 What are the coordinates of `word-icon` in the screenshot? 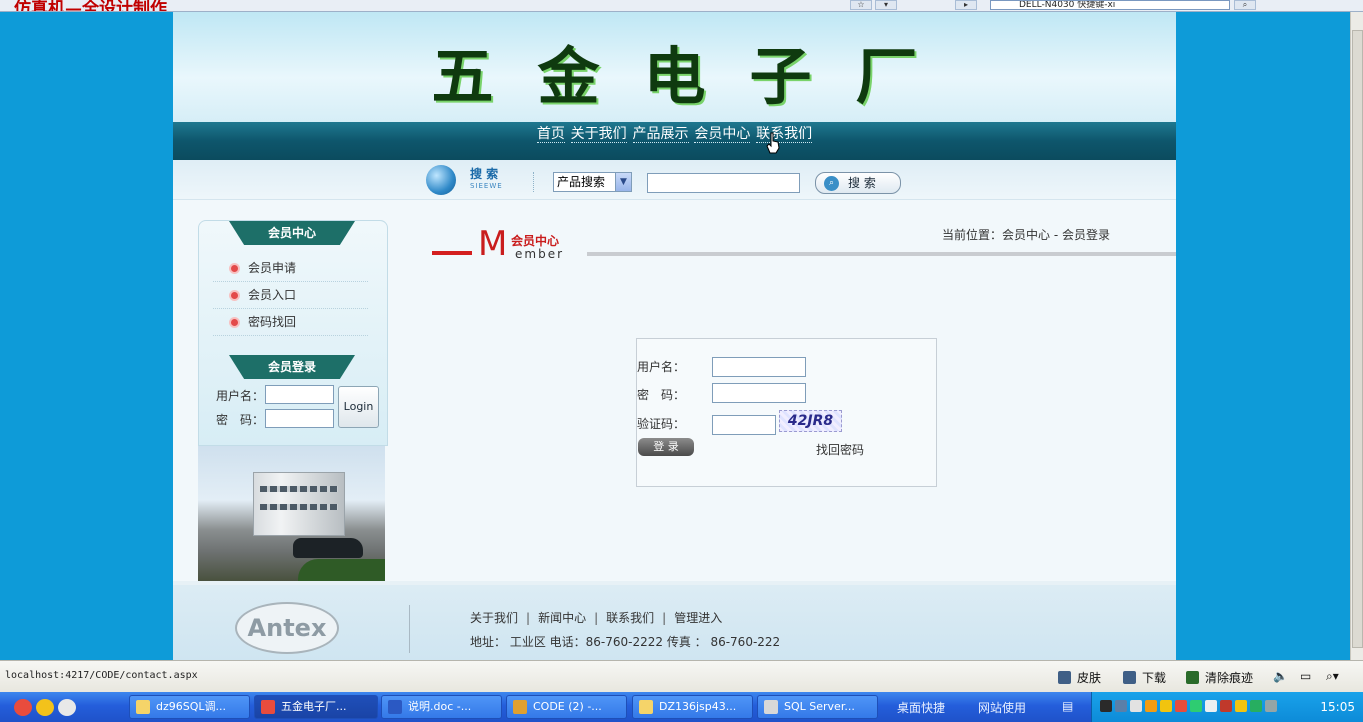 It's located at (395, 707).